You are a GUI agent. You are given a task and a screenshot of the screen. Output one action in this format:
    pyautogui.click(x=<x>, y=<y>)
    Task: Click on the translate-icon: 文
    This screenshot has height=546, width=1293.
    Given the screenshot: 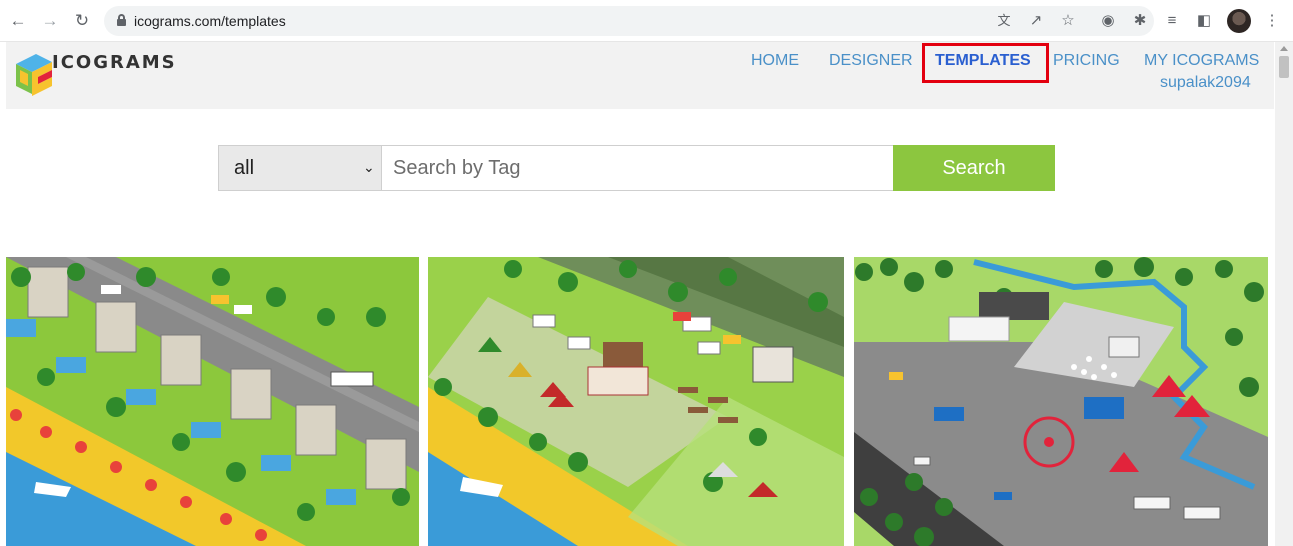 What is the action you would take?
    pyautogui.click(x=1004, y=21)
    